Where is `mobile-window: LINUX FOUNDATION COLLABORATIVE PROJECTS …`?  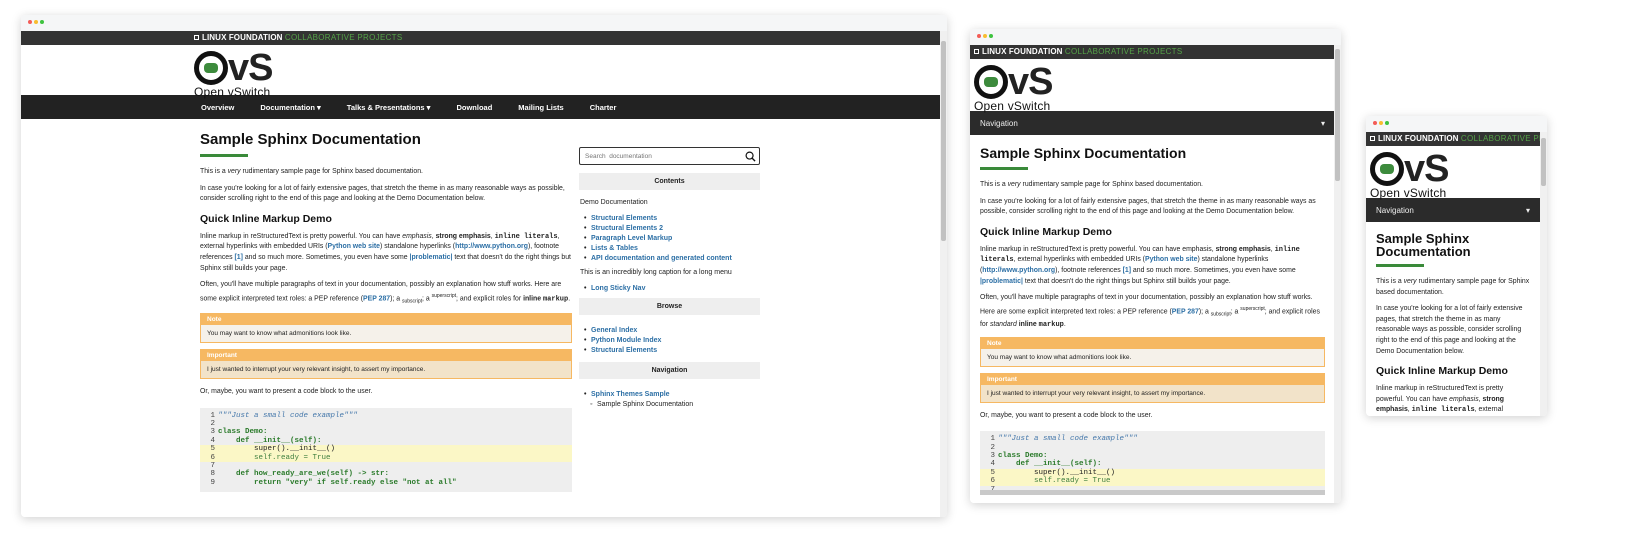
mobile-window: LINUX FOUNDATION COLLABORATIVE PROJECTS … is located at coordinates (1456, 266).